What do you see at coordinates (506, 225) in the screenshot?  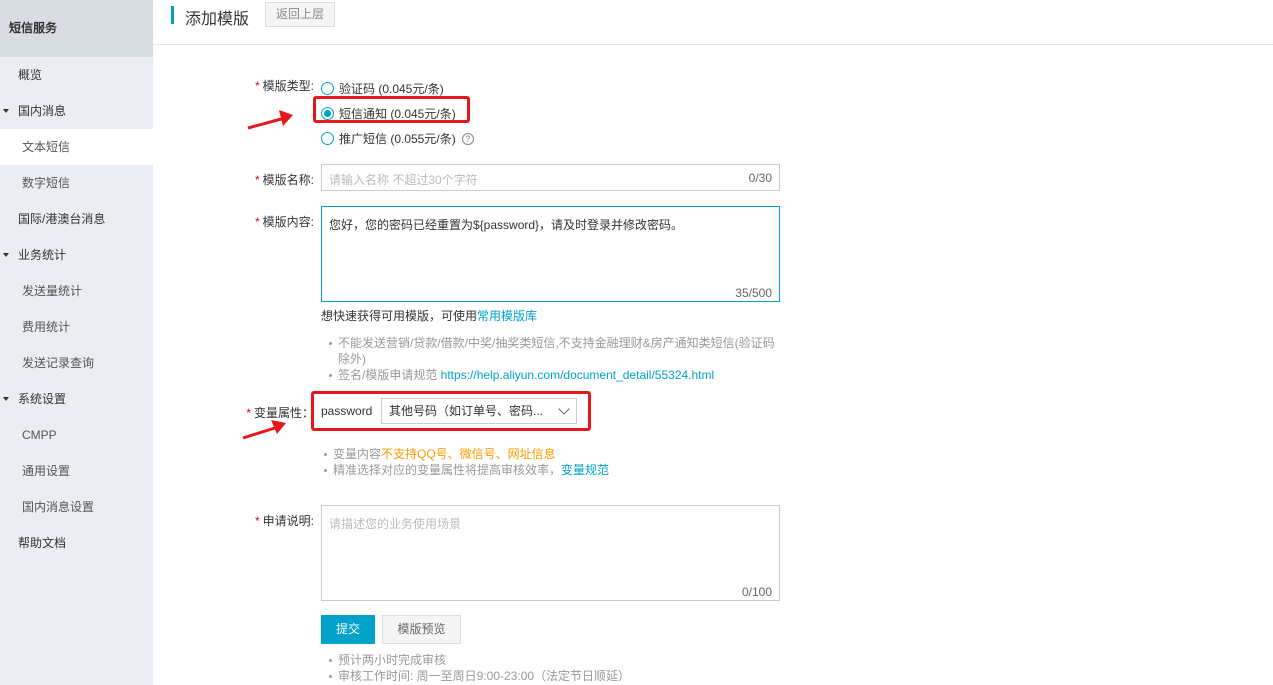 I see `content-value: 您好，您的密码已经重置为${password}，请及时登录并修改密码。` at bounding box center [506, 225].